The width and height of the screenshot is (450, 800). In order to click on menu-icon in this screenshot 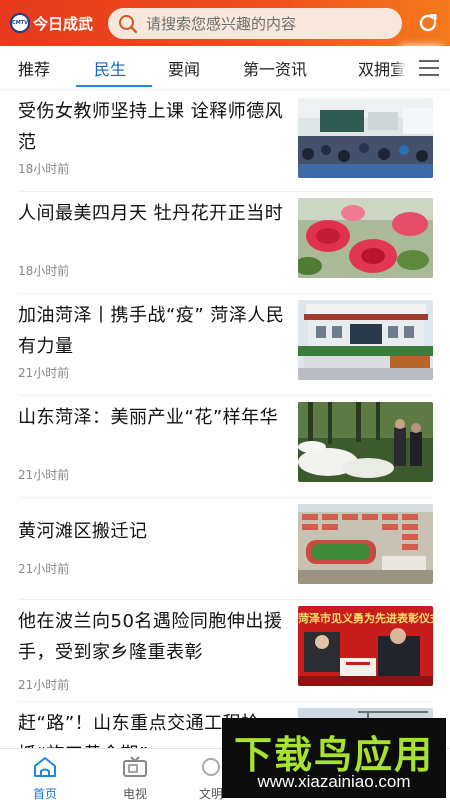, I will do `click(429, 60)`.